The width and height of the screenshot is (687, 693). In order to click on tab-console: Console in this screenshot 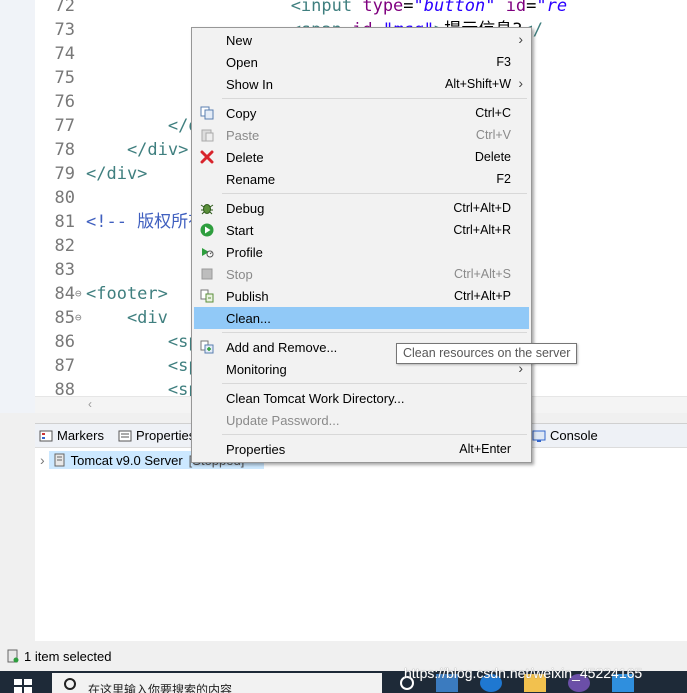, I will do `click(565, 435)`.